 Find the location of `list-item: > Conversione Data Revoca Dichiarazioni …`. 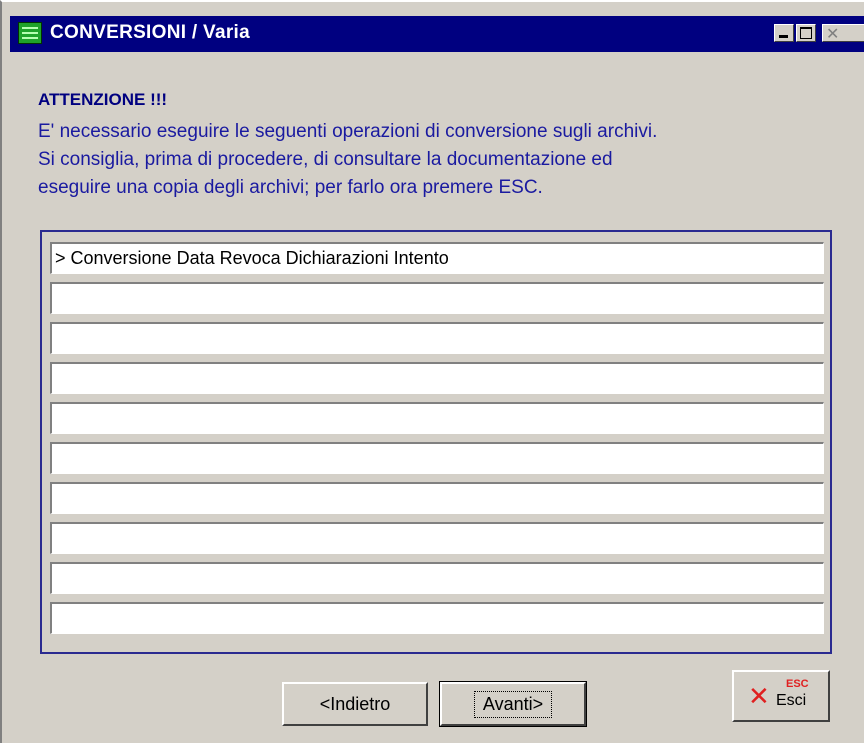

list-item: > Conversione Data Revoca Dichiarazioni … is located at coordinates (437, 258).